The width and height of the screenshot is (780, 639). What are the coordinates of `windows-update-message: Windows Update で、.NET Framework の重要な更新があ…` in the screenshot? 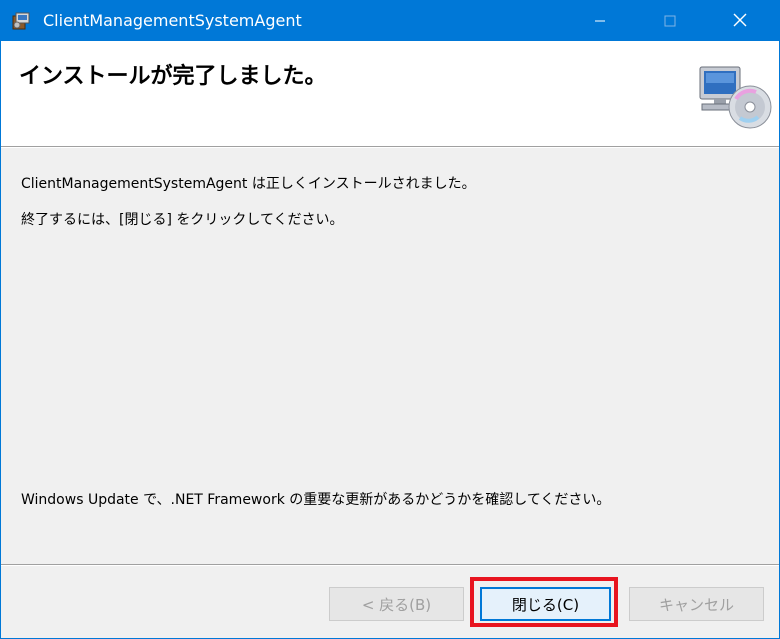 It's located at (316, 500).